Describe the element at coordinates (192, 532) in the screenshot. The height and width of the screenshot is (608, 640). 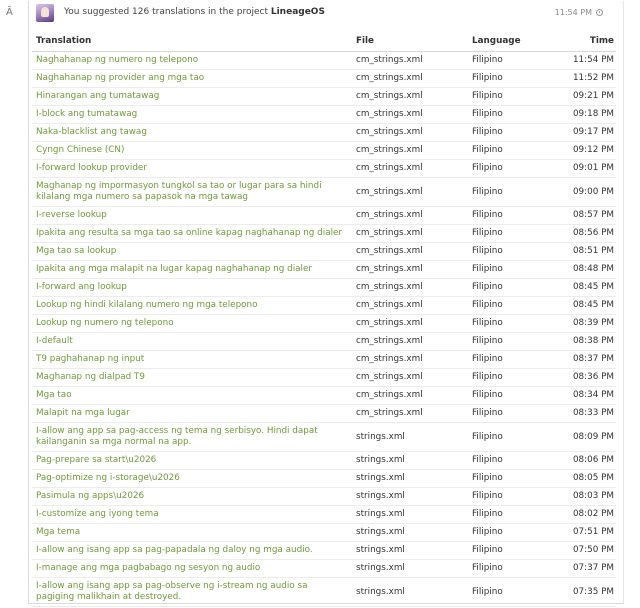
I see `translation-link: Mga tema` at that location.